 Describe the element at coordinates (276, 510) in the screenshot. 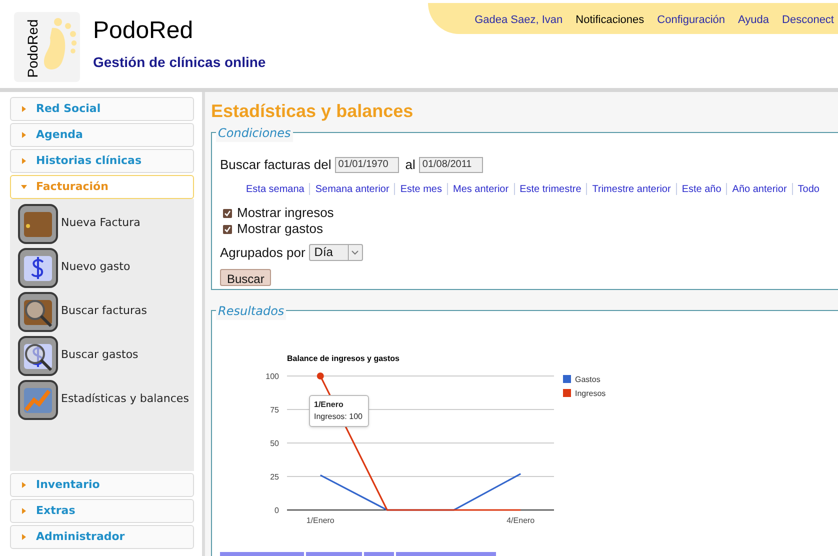

I see `axis-tick-label: 0` at that location.